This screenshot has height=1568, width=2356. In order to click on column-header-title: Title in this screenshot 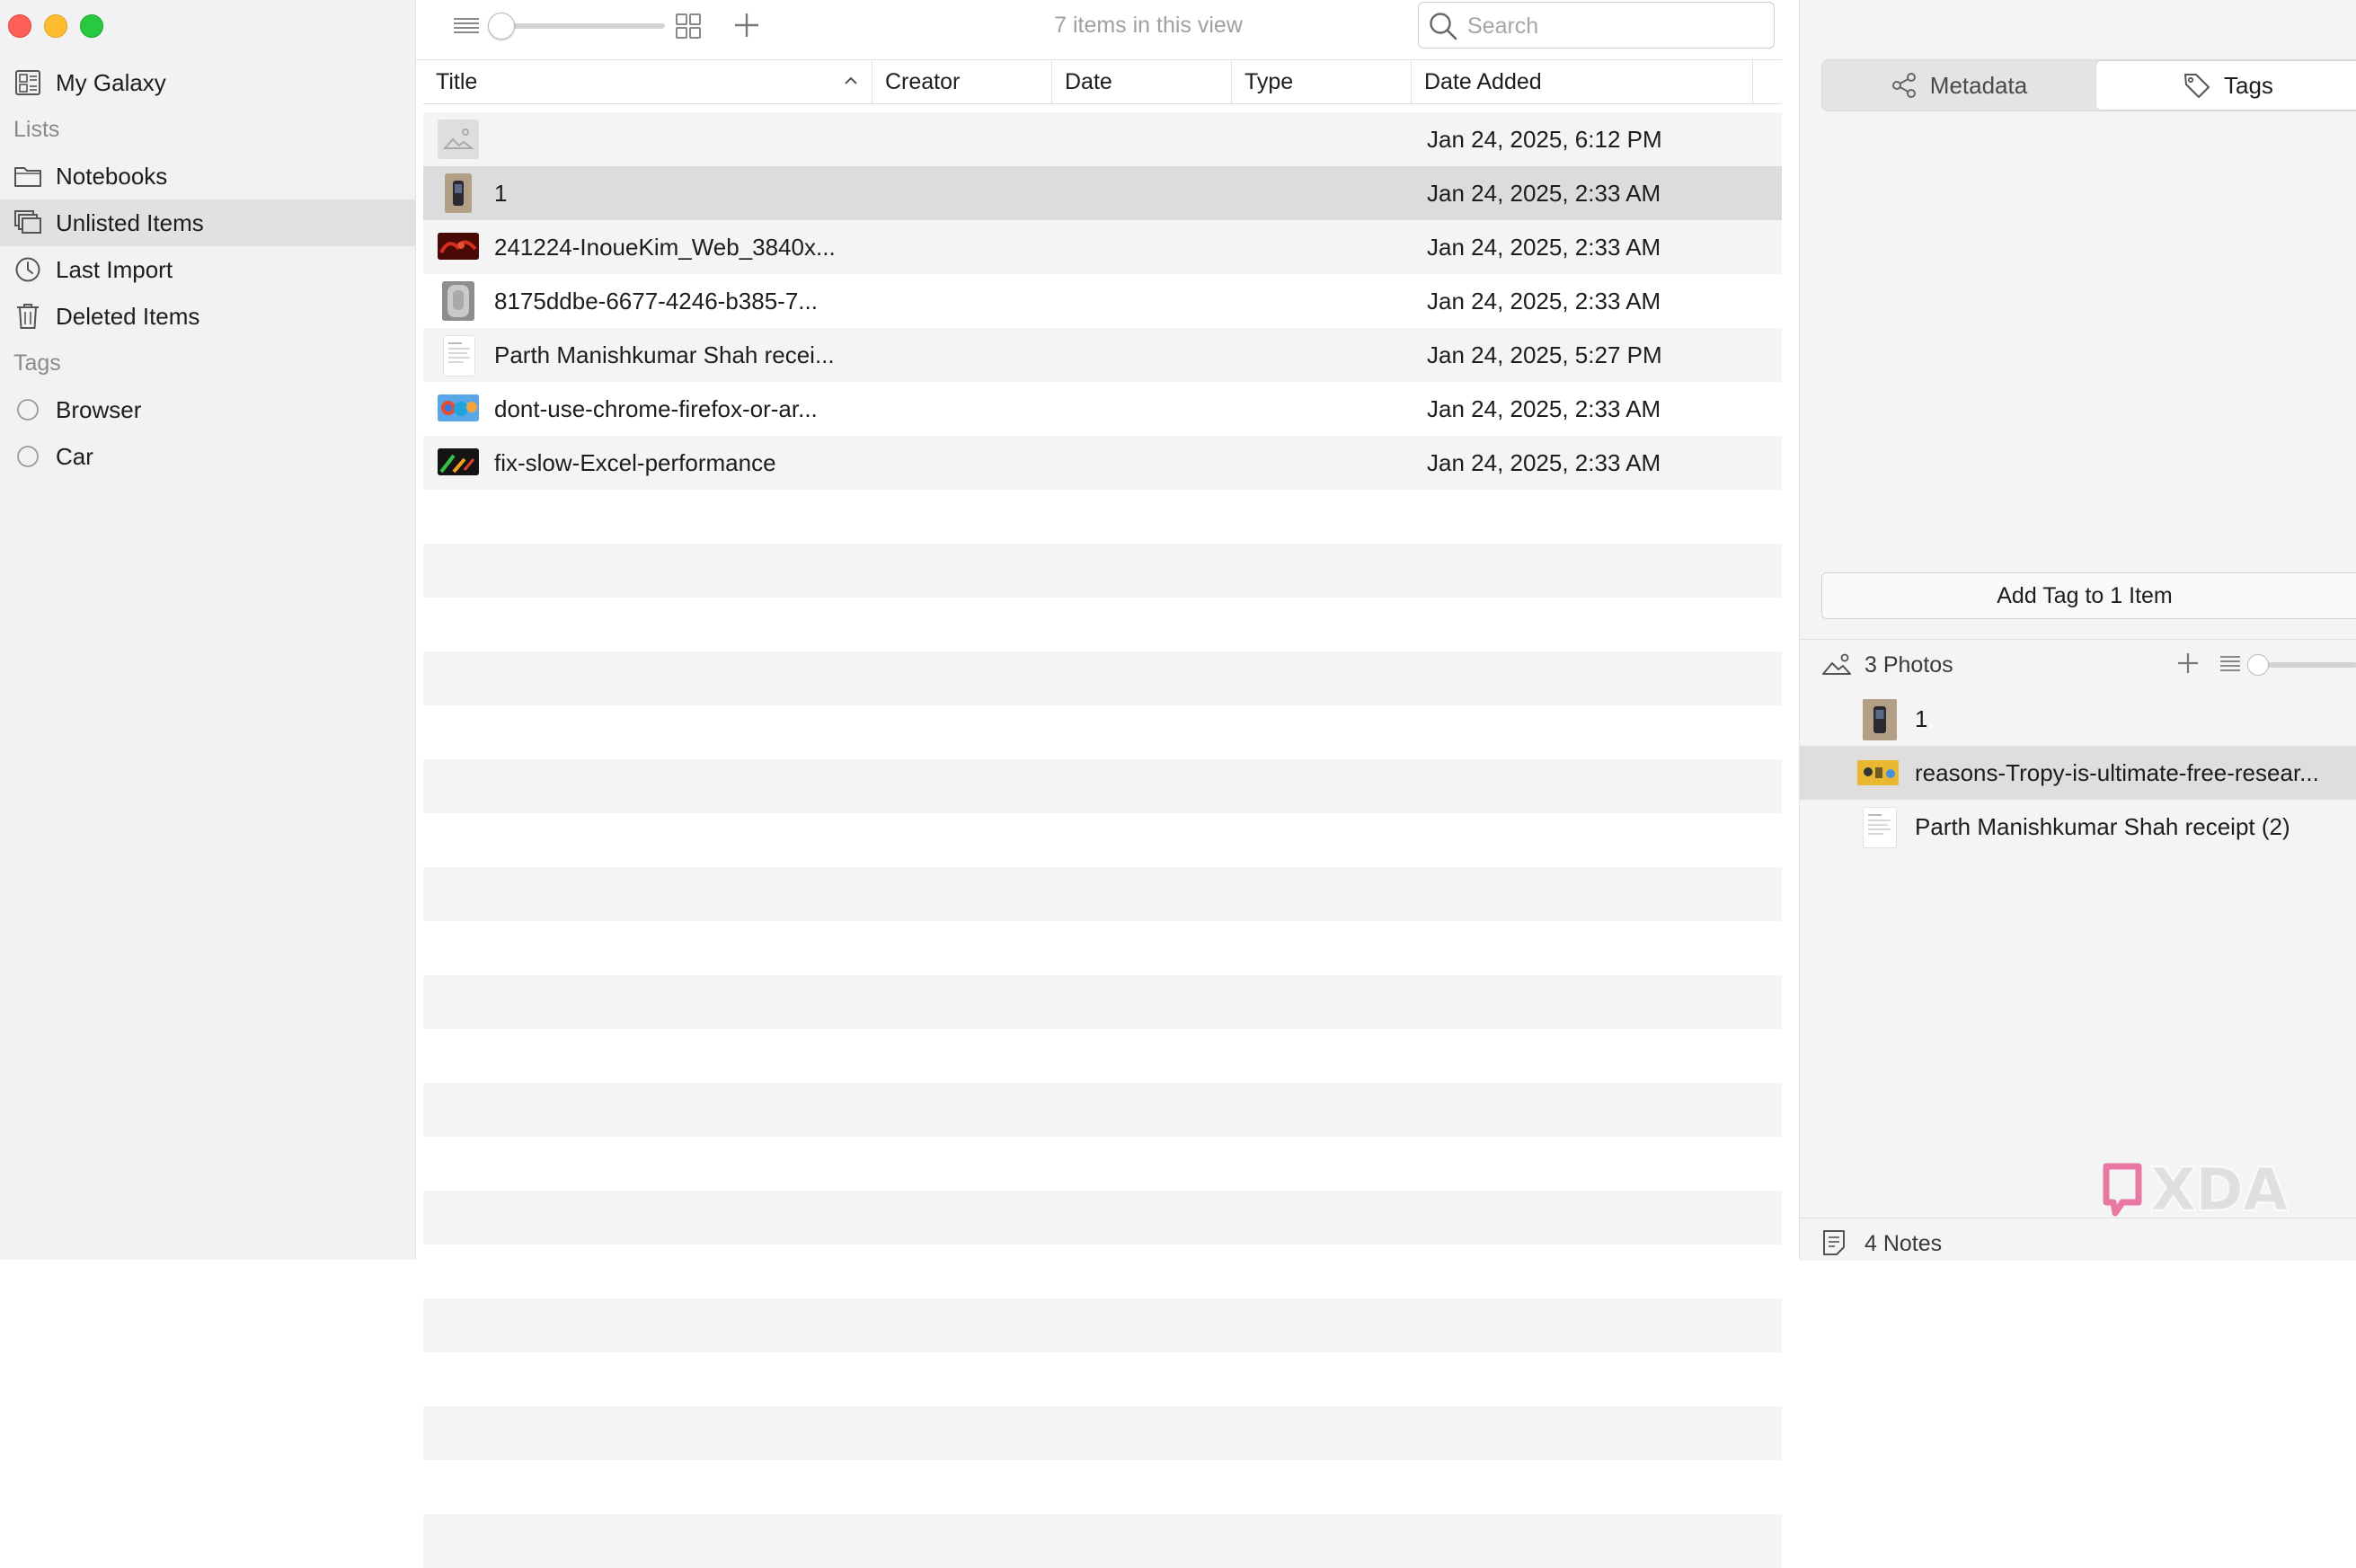, I will do `click(647, 82)`.